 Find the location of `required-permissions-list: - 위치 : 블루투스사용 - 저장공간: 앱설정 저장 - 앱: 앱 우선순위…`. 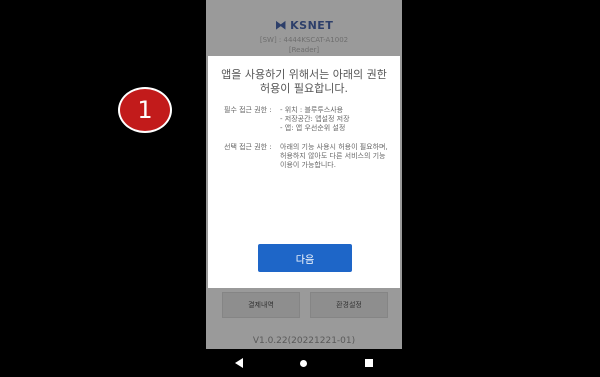

required-permissions-list: - 위치 : 블루투스사용 - 저장공간: 앱설정 저장 - 앱: 앱 우선순위… is located at coordinates (335, 119).